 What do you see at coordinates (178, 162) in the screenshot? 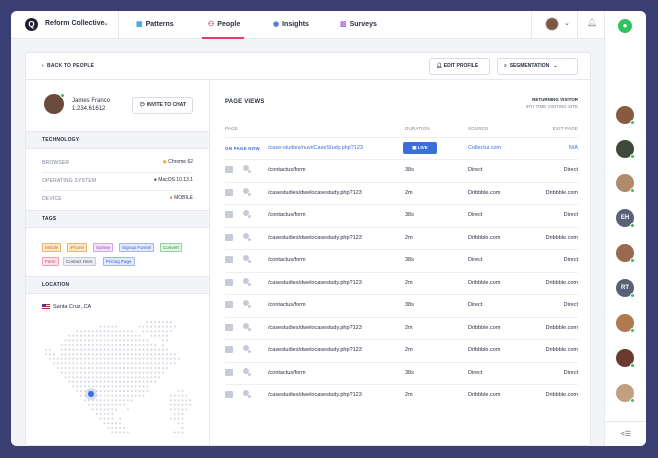
I see `tech-value-browser: ◉ Chrome 62` at bounding box center [178, 162].